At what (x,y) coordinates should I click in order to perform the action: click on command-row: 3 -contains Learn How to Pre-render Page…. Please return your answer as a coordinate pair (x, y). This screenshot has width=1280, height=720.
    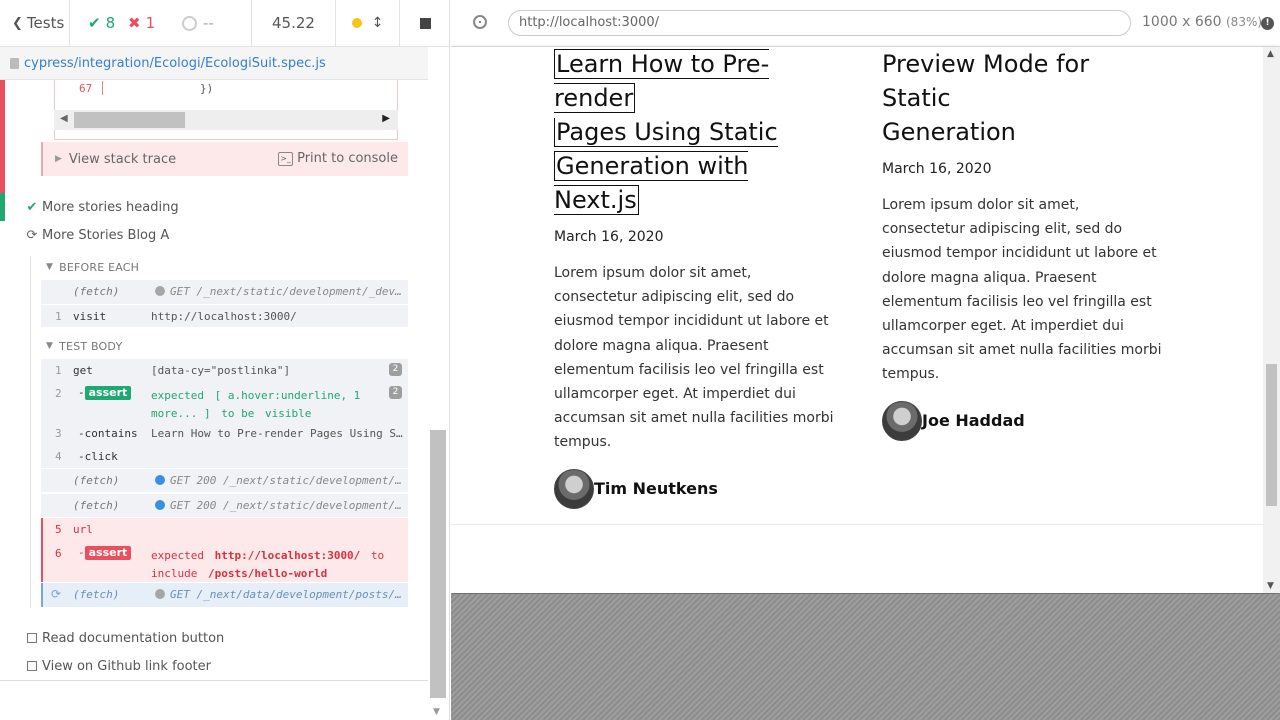
    Looking at the image, I should click on (224, 433).